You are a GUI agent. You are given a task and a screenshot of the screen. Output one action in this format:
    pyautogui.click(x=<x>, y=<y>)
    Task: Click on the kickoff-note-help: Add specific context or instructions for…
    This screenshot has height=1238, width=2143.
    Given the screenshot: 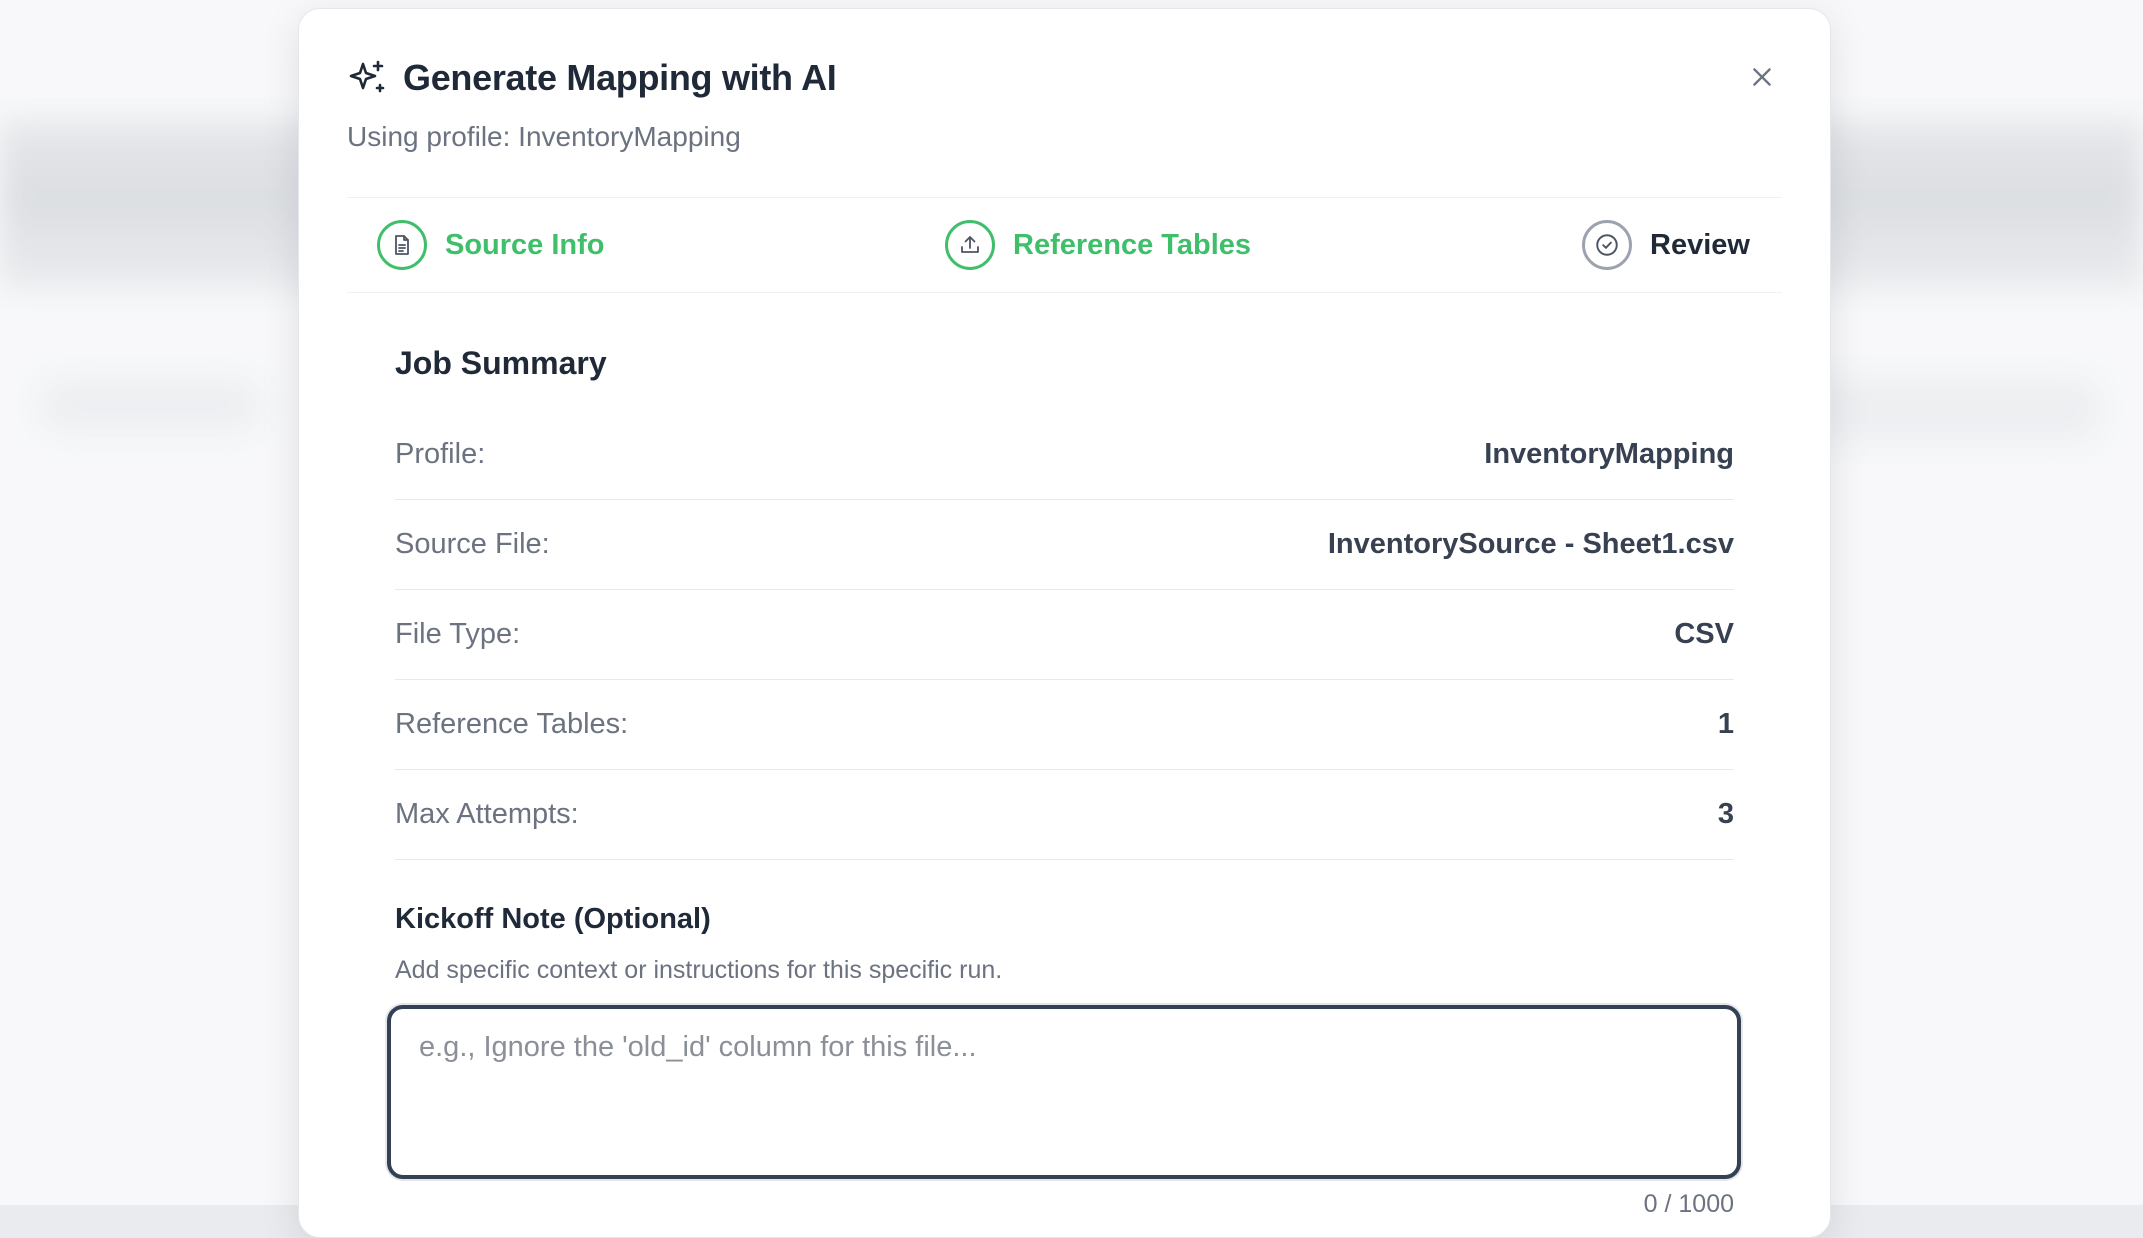 What is the action you would take?
    pyautogui.click(x=1064, y=970)
    